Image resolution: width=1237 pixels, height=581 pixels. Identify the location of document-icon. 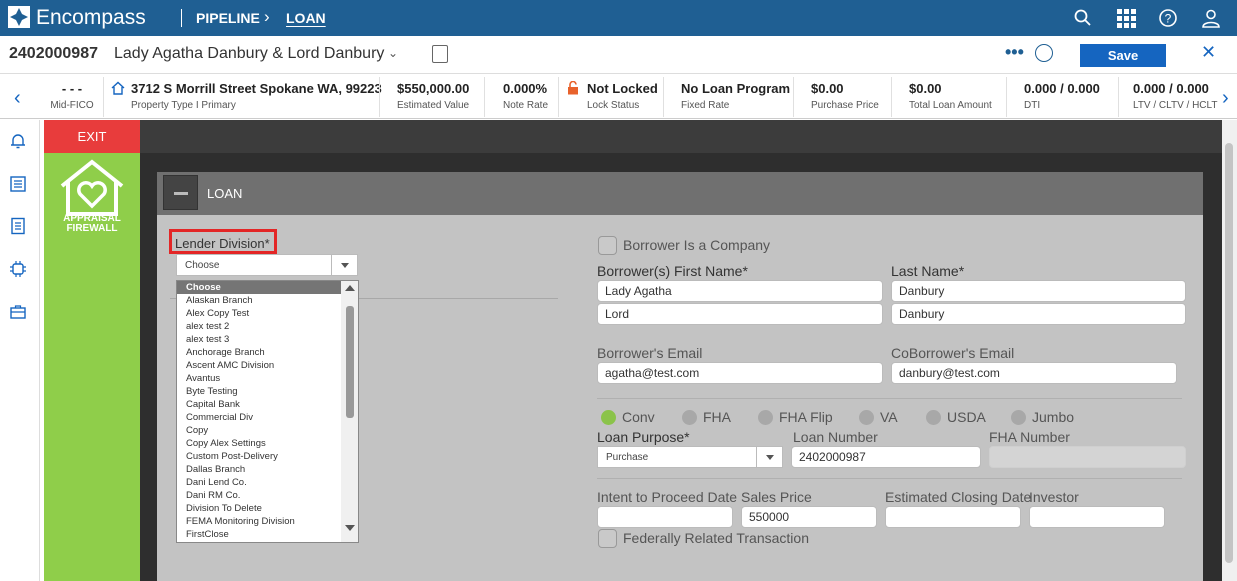
(18, 226).